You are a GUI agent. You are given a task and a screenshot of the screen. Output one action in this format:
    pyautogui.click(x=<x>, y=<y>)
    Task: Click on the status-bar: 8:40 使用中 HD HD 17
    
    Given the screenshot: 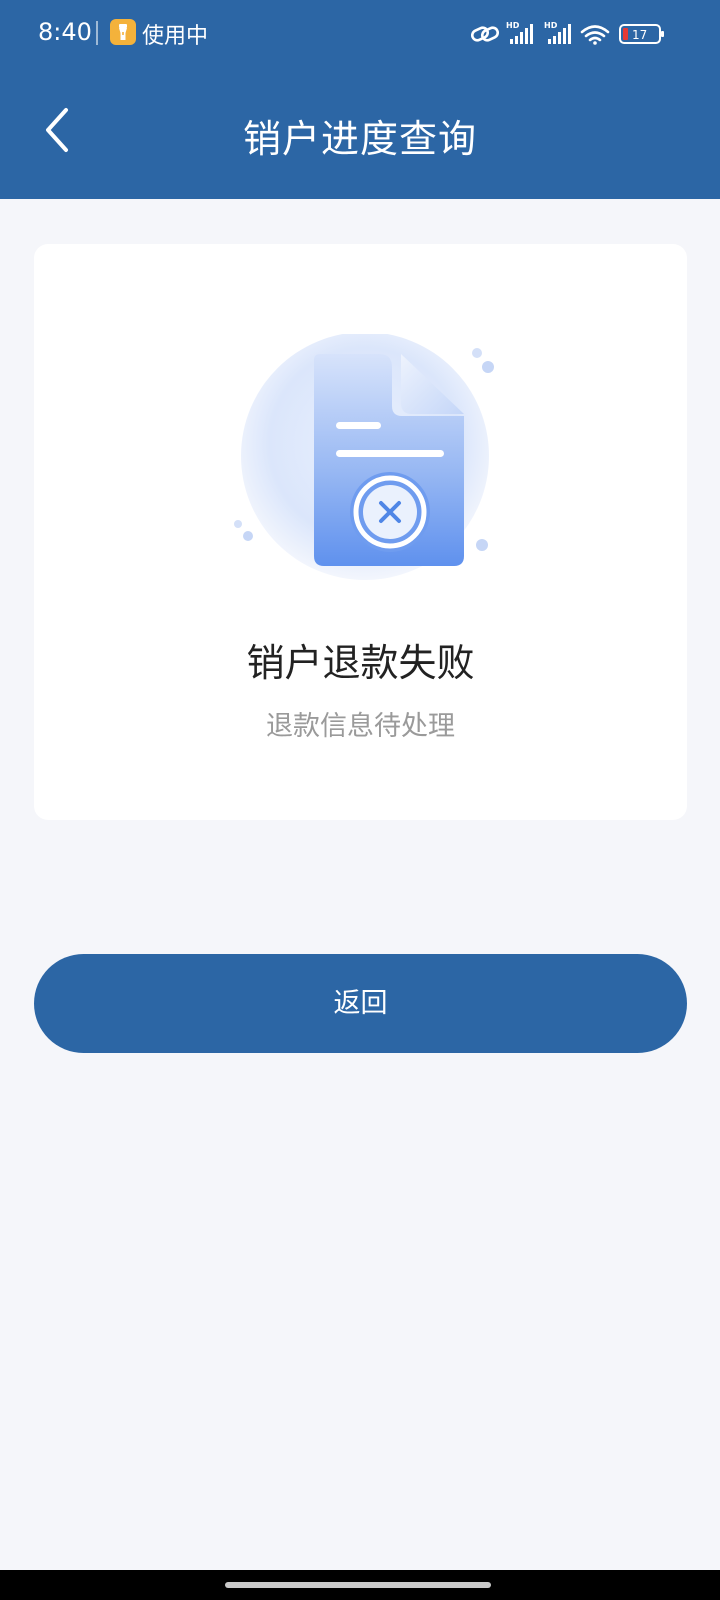 What is the action you would take?
    pyautogui.click(x=360, y=34)
    